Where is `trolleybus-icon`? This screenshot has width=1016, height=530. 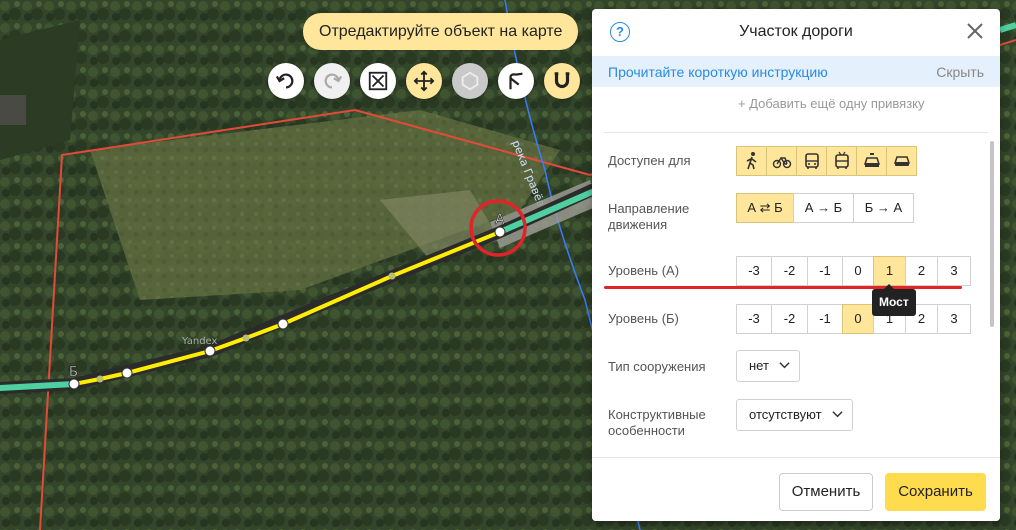
trolleybus-icon is located at coordinates (841, 160).